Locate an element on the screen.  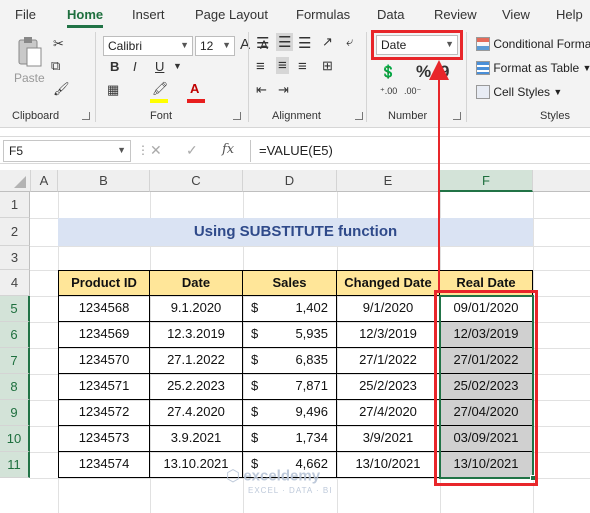
annotation-arrow is located at coordinates (439, 176).